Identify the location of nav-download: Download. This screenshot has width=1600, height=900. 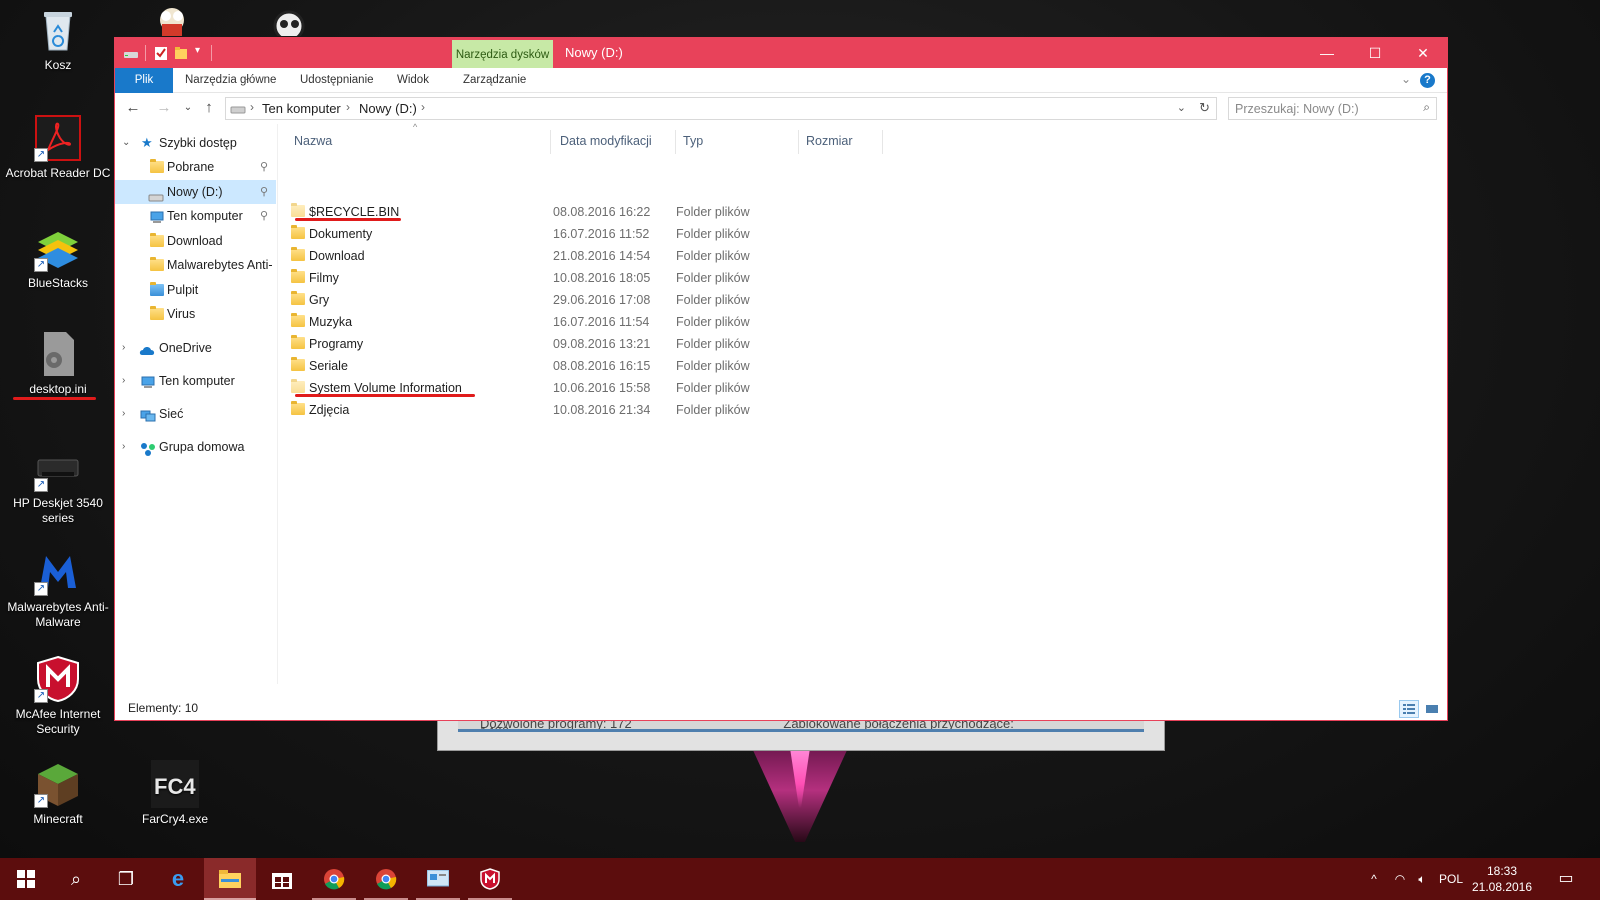
(195, 241).